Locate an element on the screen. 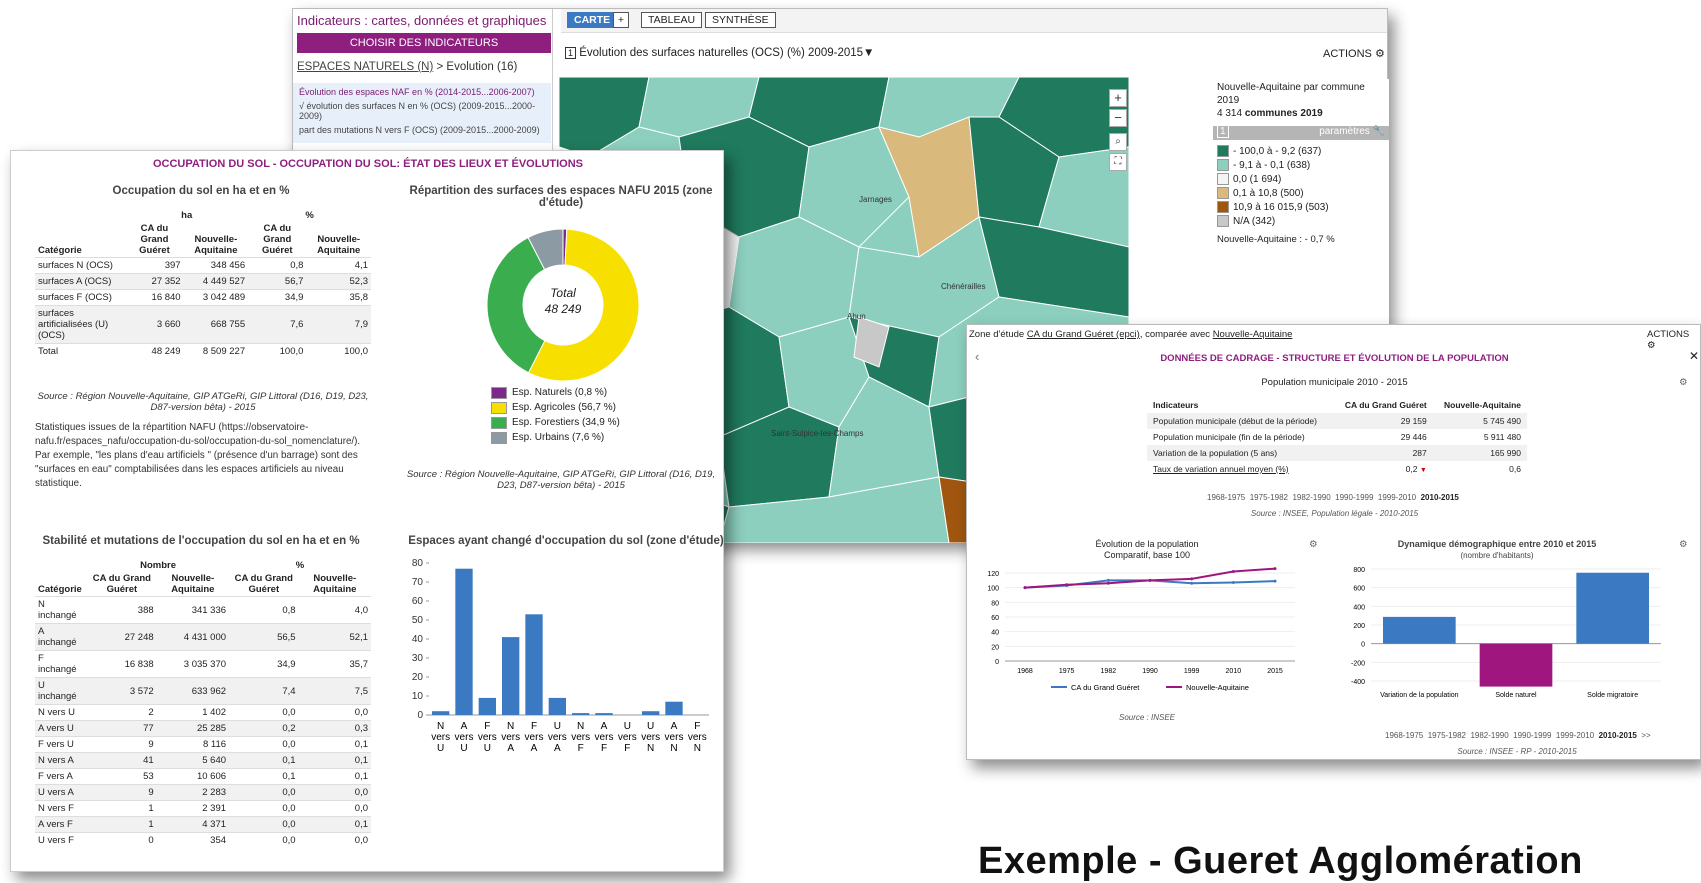 Image resolution: width=1701 pixels, height=883 pixels. row-label: F vers U is located at coordinates (61, 744).